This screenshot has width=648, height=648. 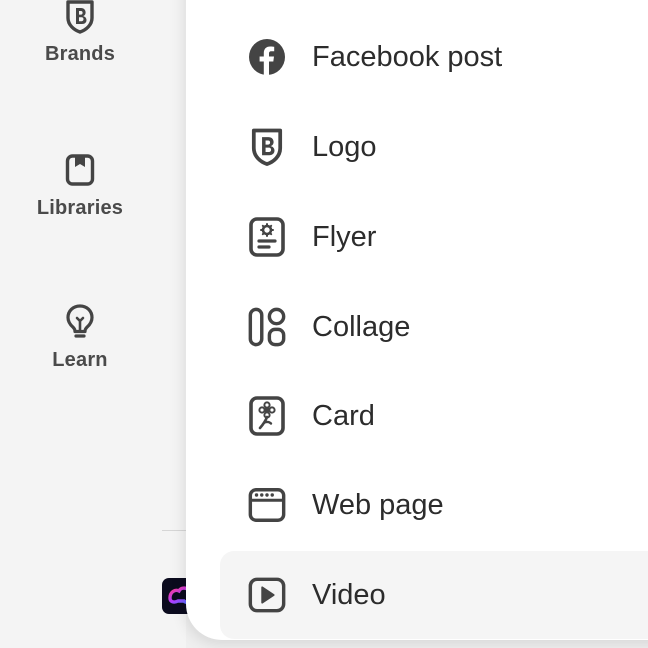 What do you see at coordinates (361, 326) in the screenshot?
I see `menu-item-label: Collage` at bounding box center [361, 326].